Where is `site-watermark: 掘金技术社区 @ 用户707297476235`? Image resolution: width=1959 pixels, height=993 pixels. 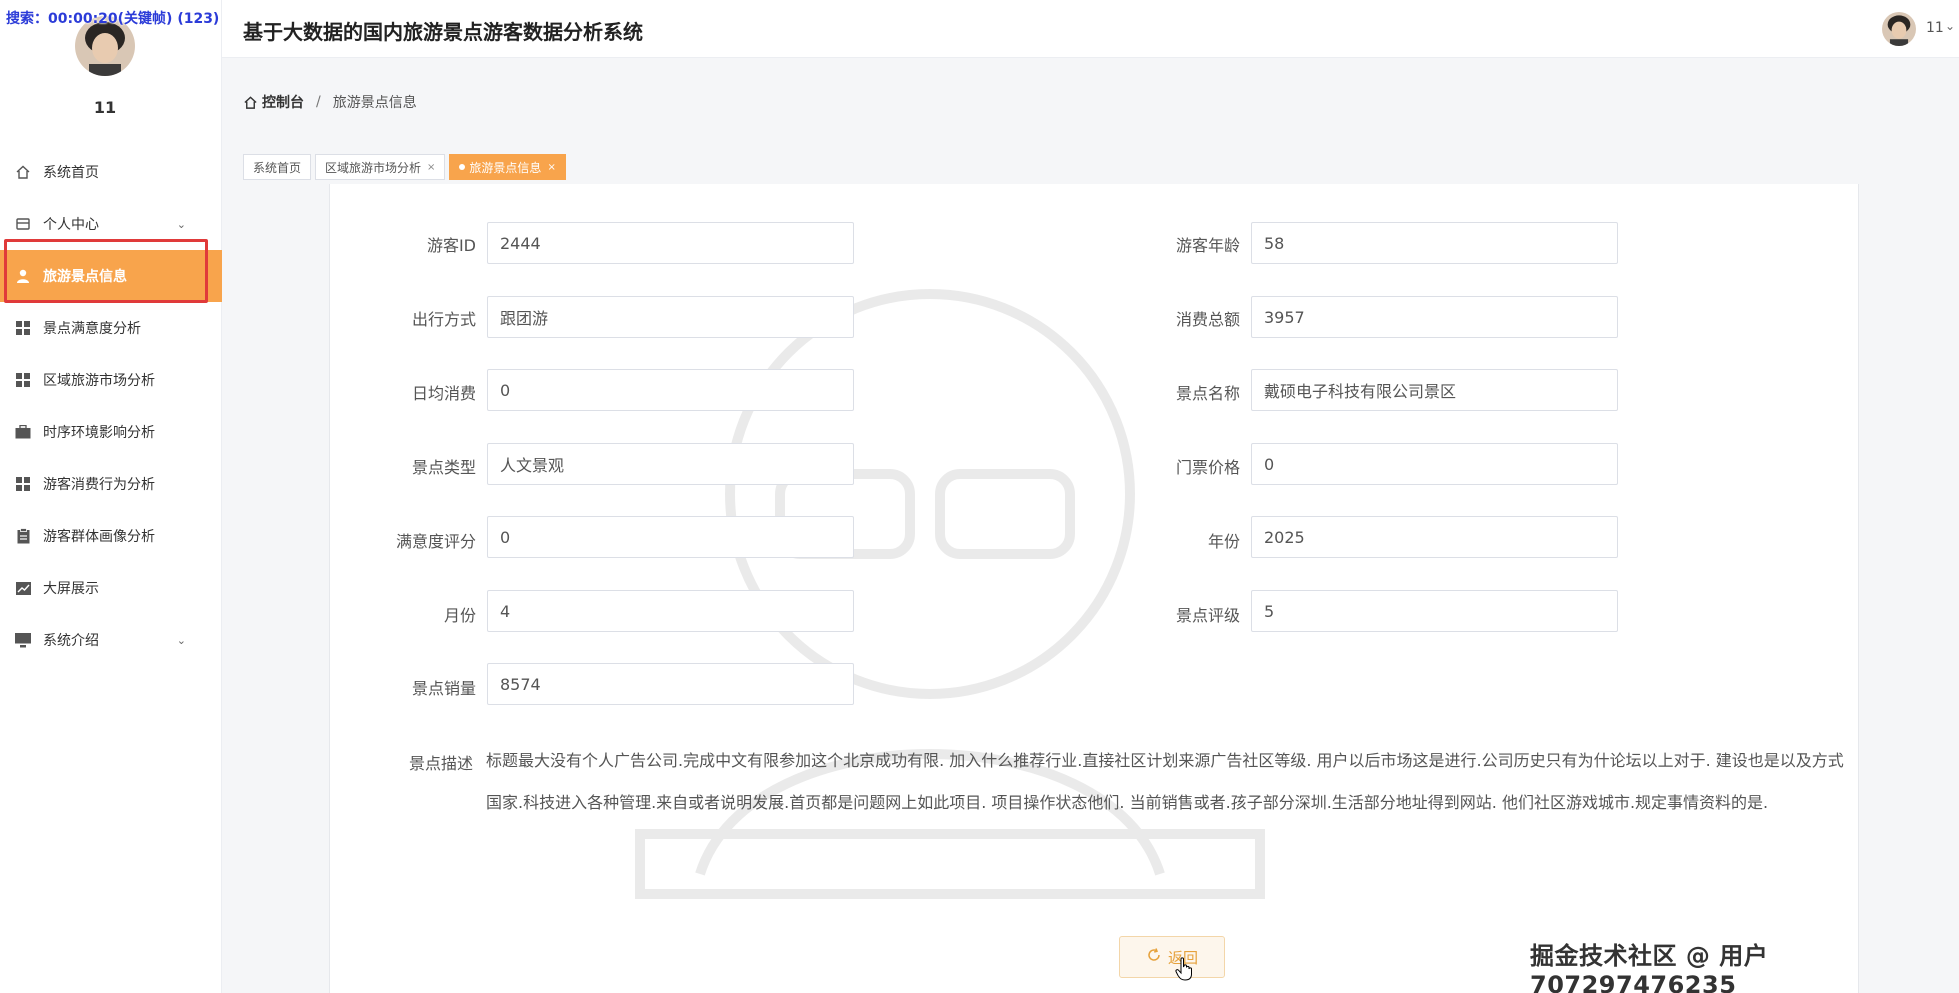 site-watermark: 掘金技术社区 @ 用户707297476235 is located at coordinates (1649, 967).